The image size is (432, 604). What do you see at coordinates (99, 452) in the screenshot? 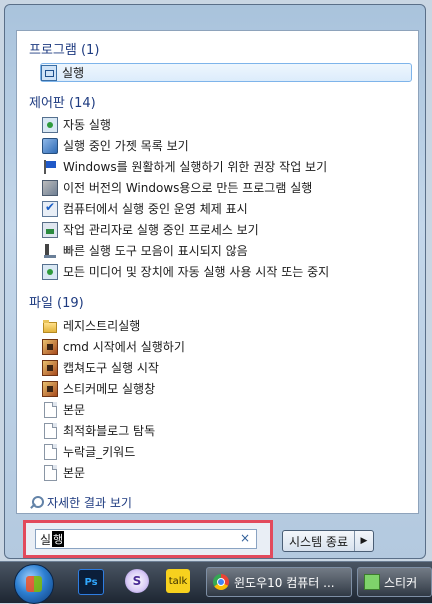
I see `result-label: 누락글_키워드` at bounding box center [99, 452].